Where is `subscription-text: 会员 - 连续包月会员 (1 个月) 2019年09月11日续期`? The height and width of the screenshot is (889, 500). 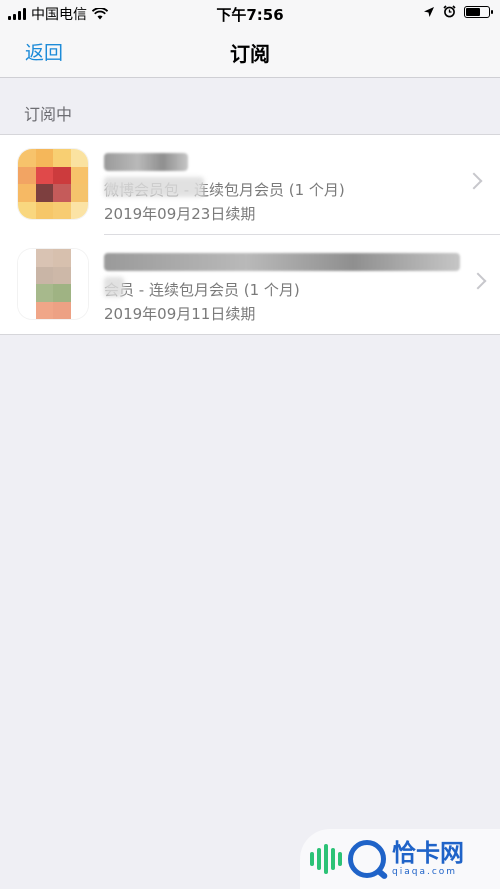 subscription-text: 会员 - 连续包月会员 (1 个月) 2019年09月11日续期 is located at coordinates (282, 288).